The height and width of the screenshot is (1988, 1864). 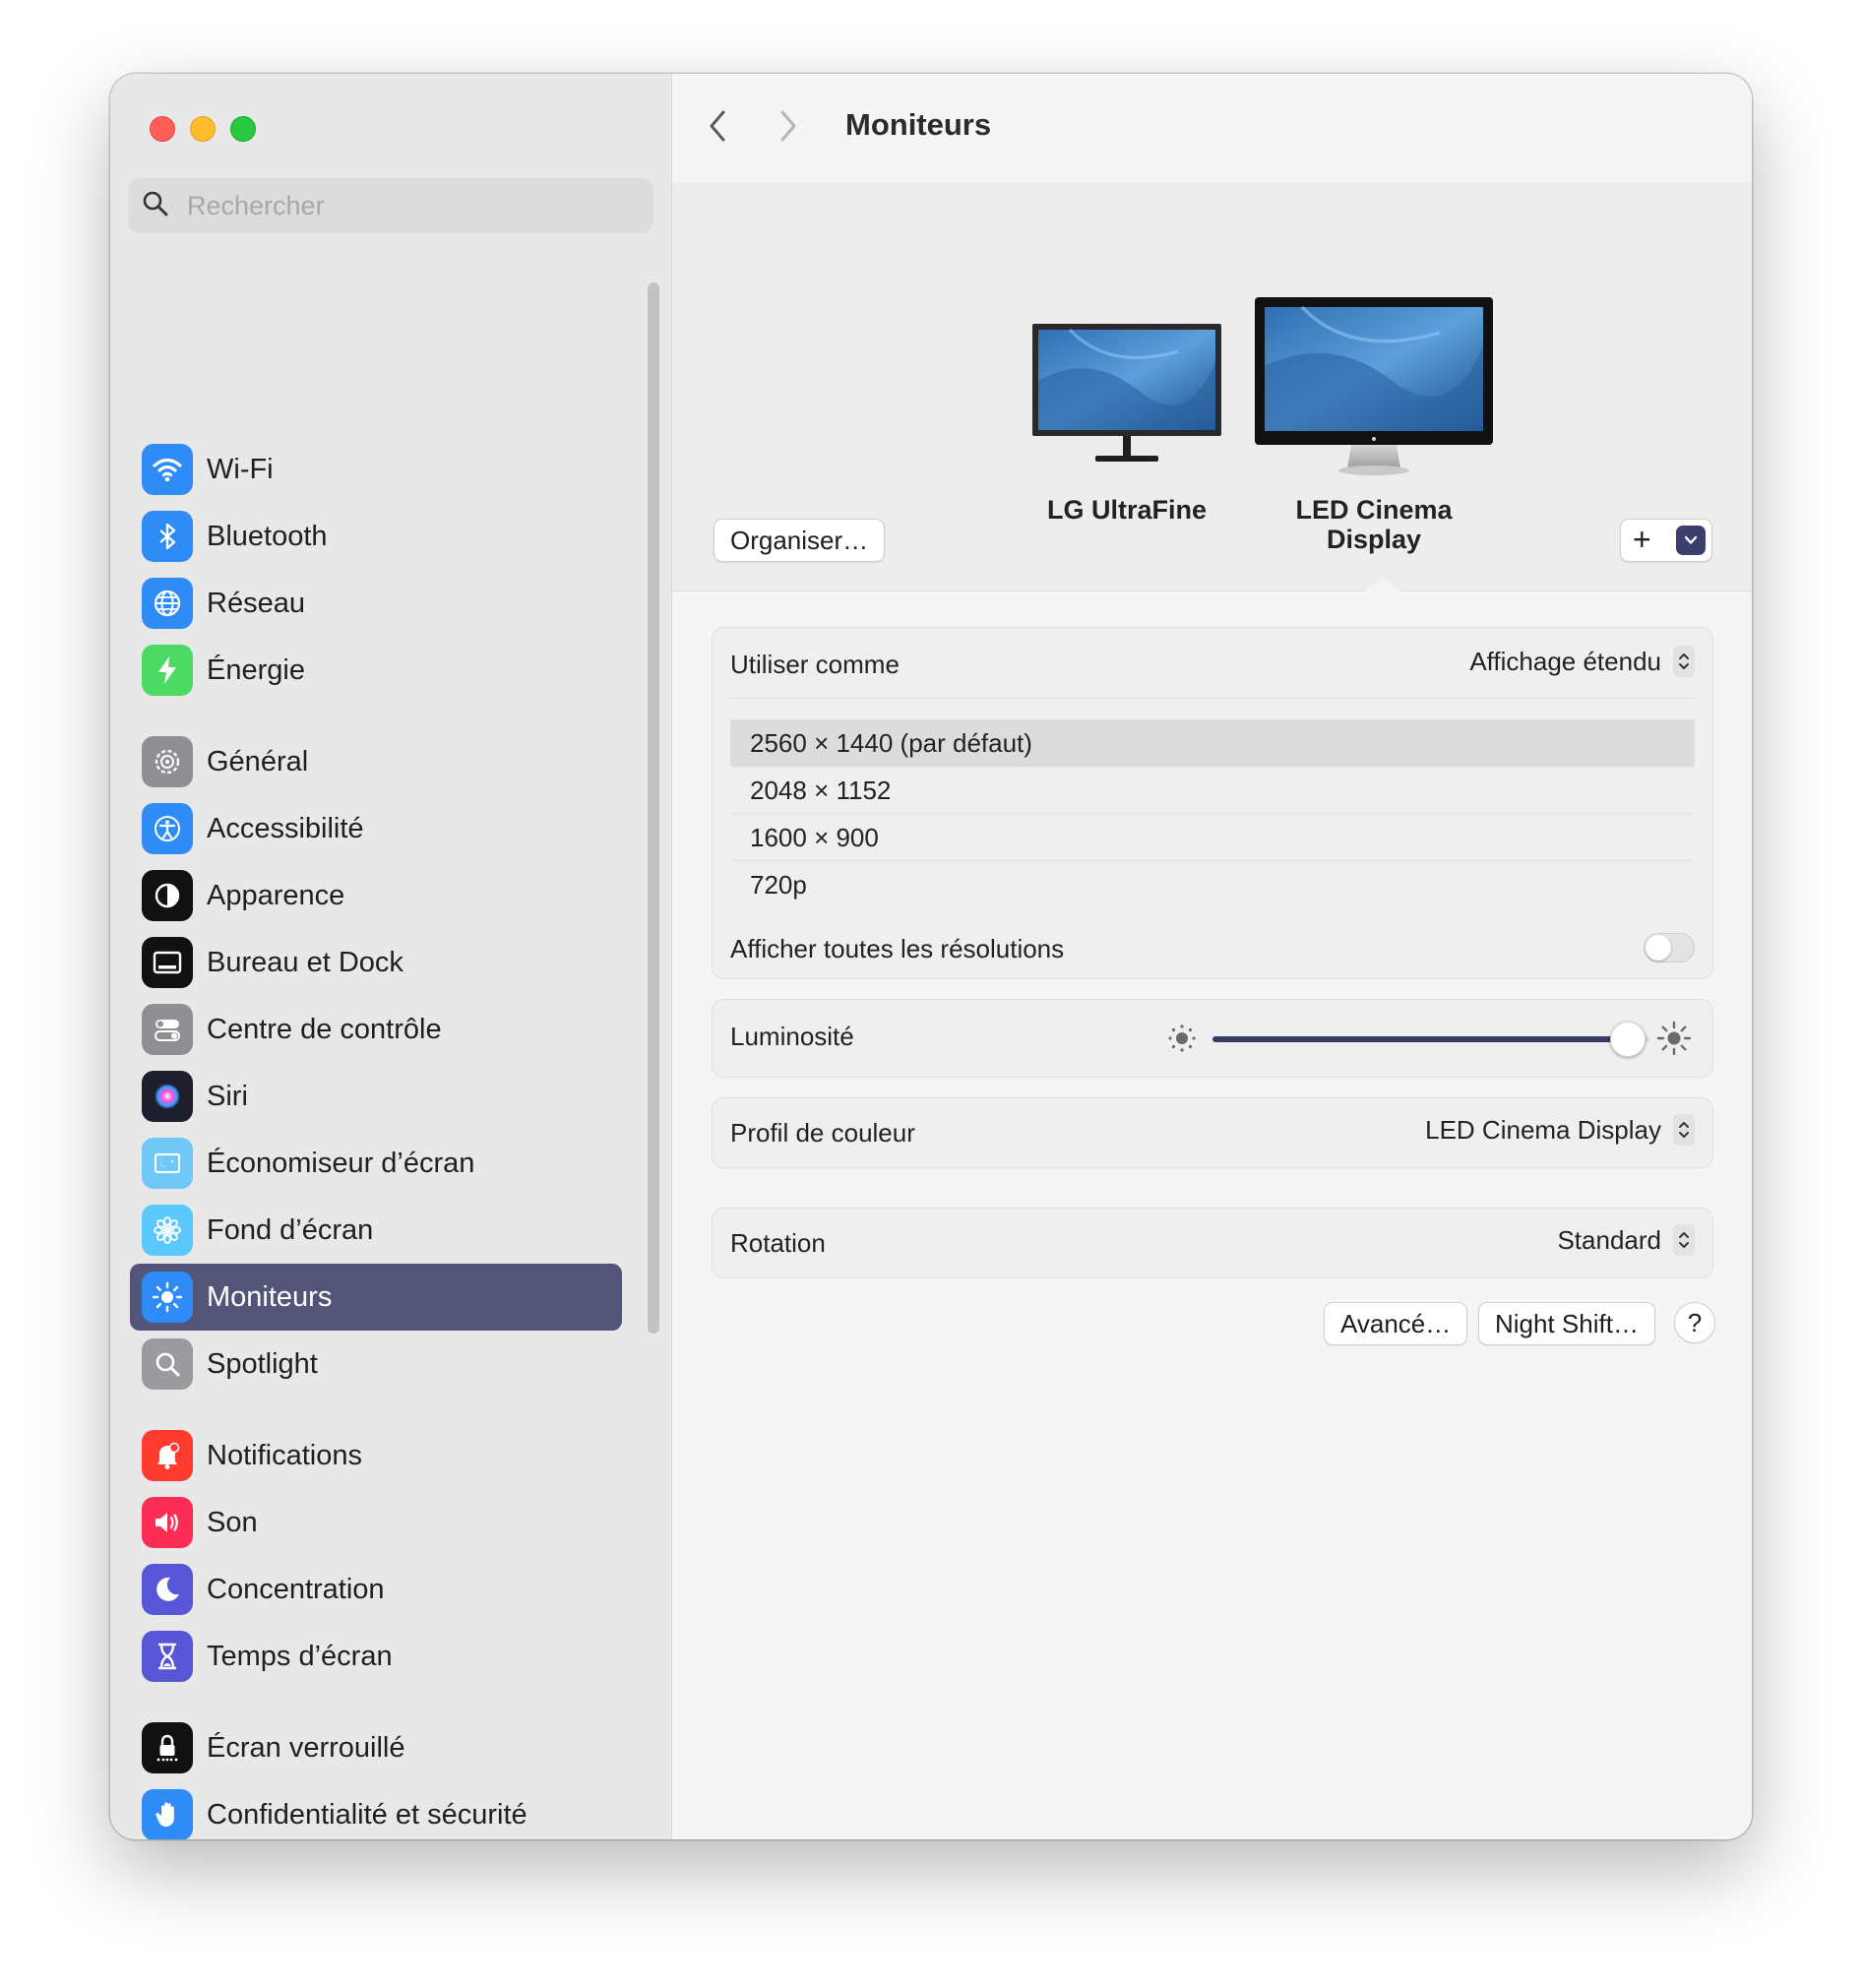 I want to click on help-button: ?, so click(x=1694, y=1323).